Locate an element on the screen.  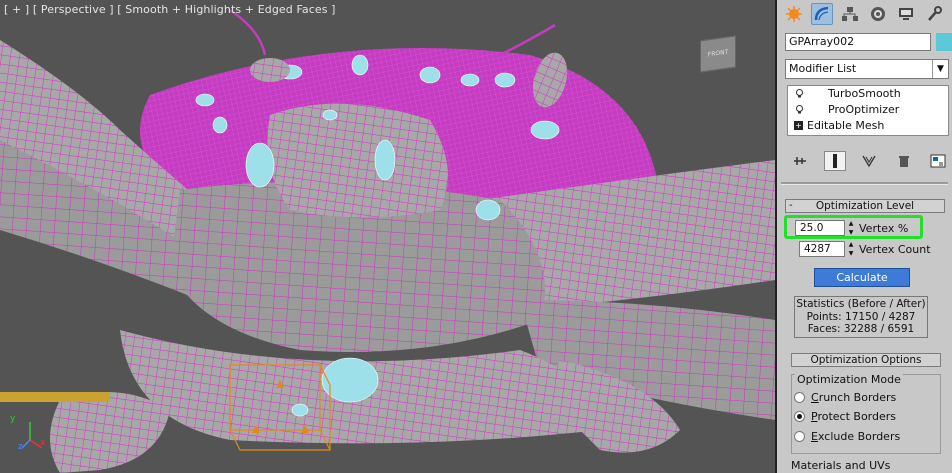
viewcube: FRONT is located at coordinates (718, 54).